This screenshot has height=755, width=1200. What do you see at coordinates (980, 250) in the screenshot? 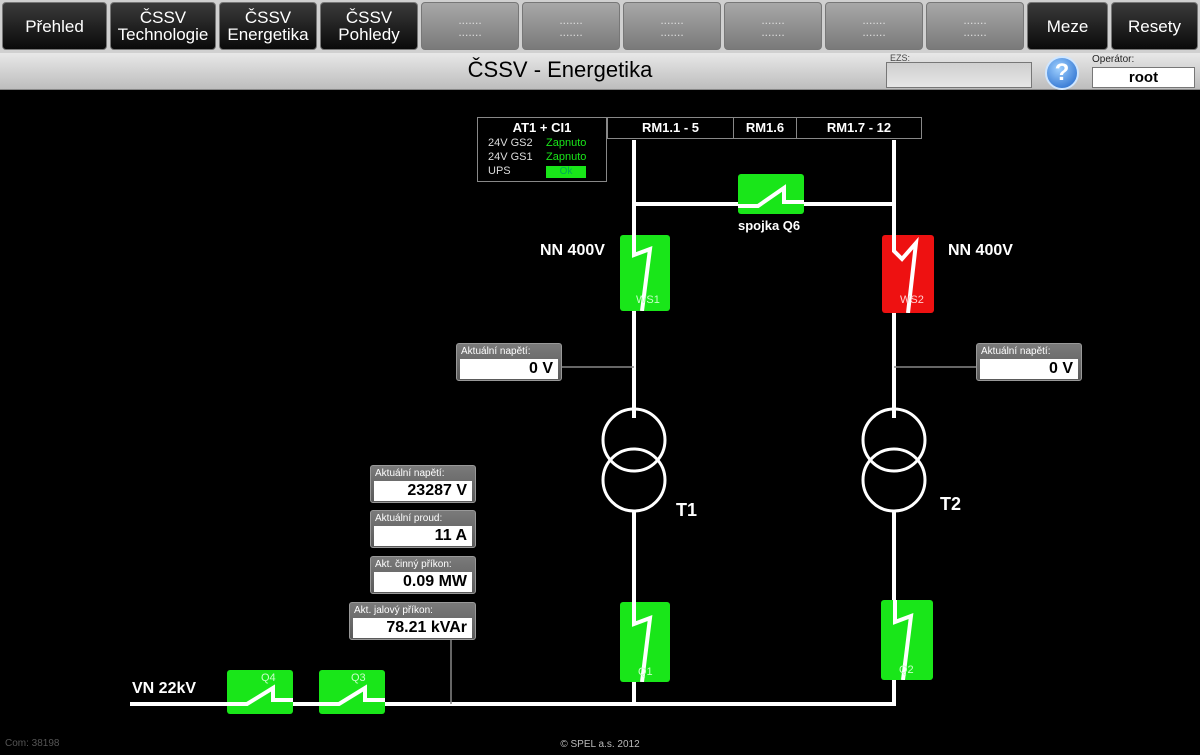
I see `nn-right-label: NN 400V` at bounding box center [980, 250].